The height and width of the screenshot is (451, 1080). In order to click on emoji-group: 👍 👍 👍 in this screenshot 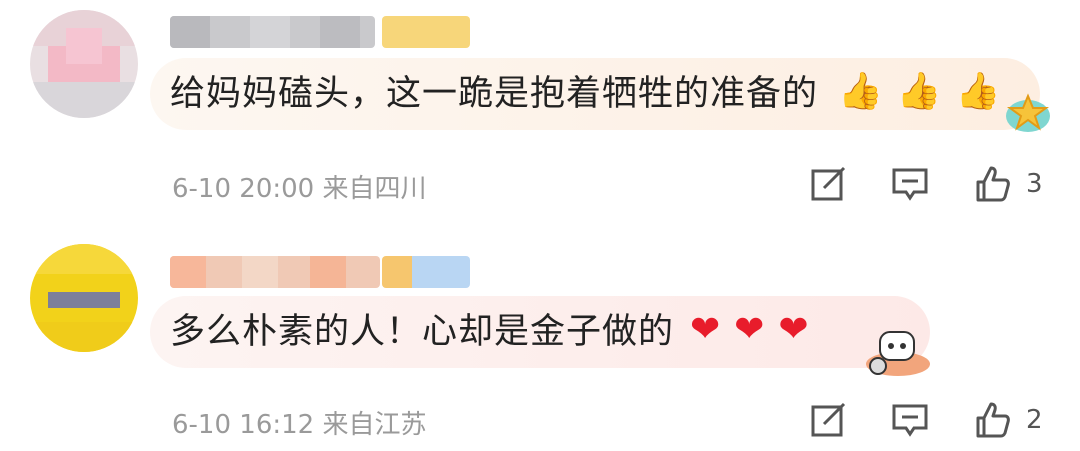, I will do `click(919, 92)`.